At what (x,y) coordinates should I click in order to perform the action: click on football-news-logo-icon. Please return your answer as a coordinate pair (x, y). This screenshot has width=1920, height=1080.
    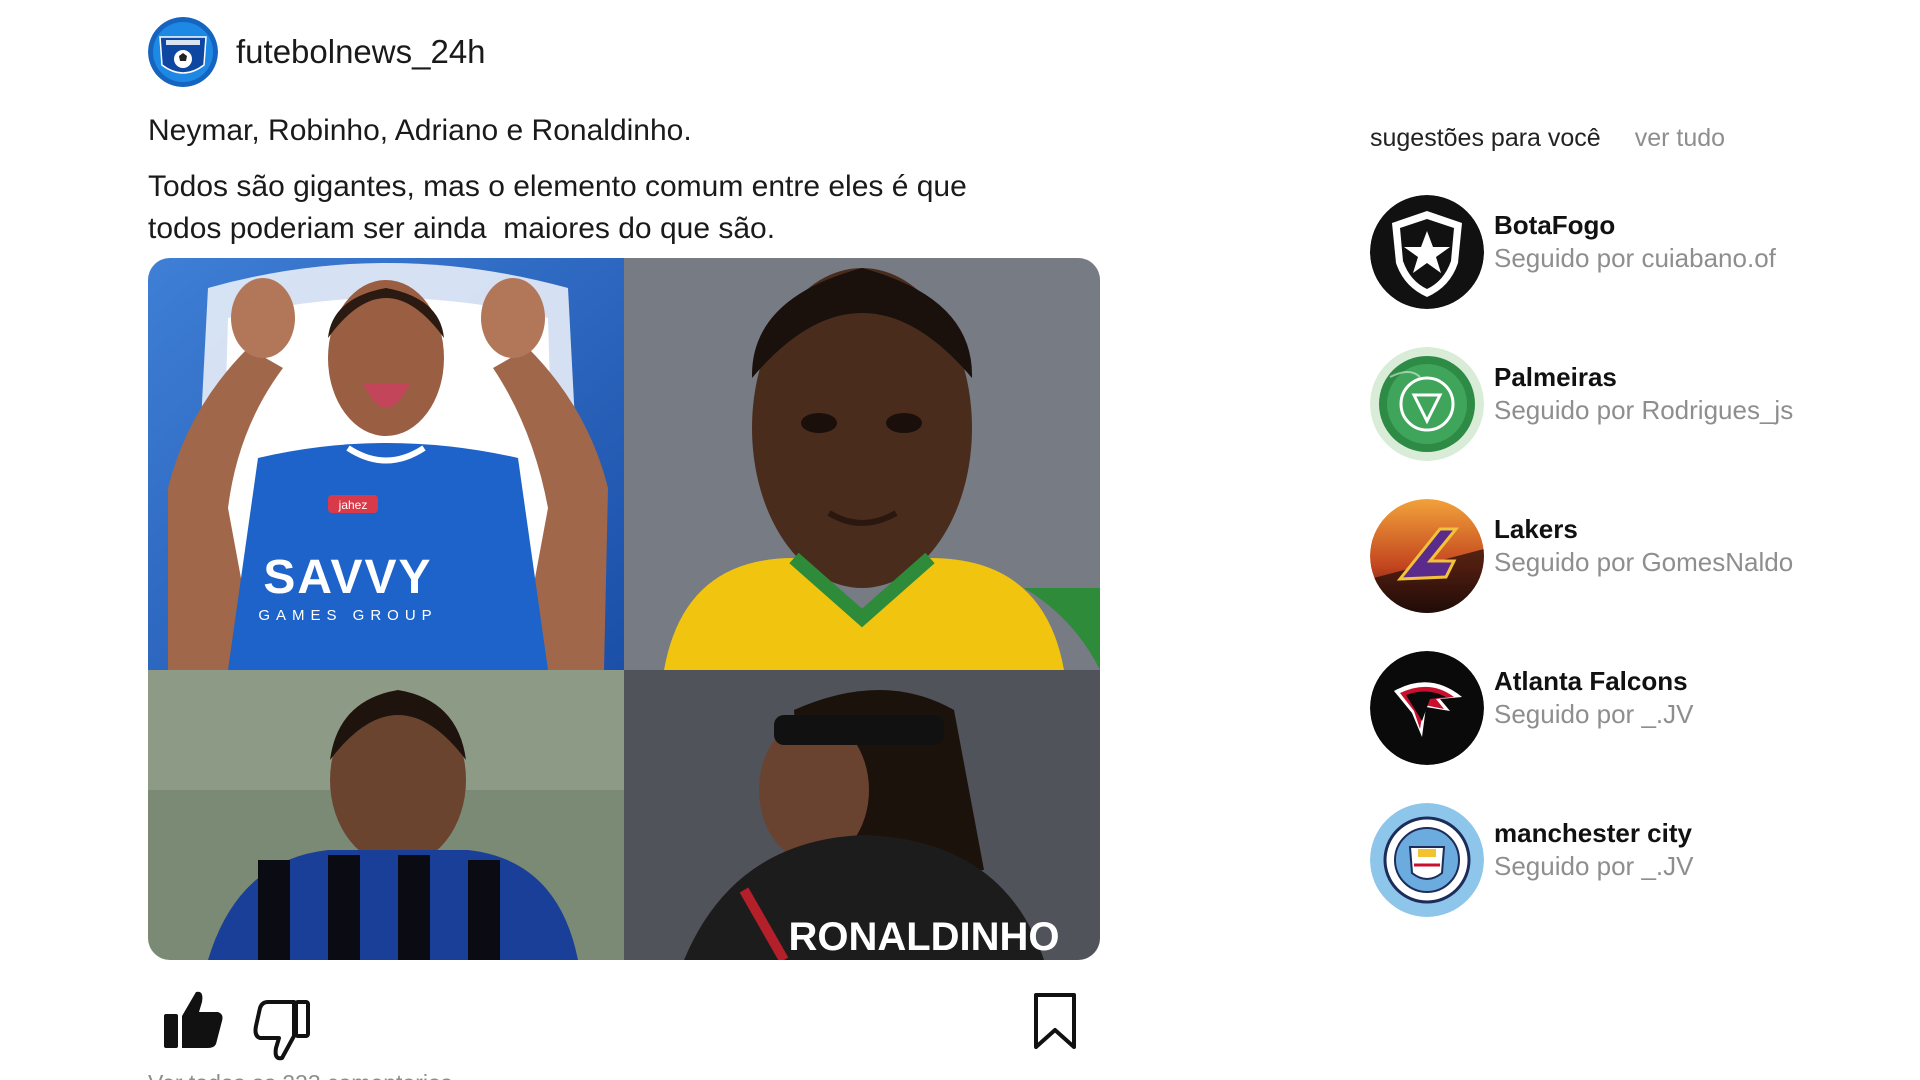
    Looking at the image, I should click on (183, 52).